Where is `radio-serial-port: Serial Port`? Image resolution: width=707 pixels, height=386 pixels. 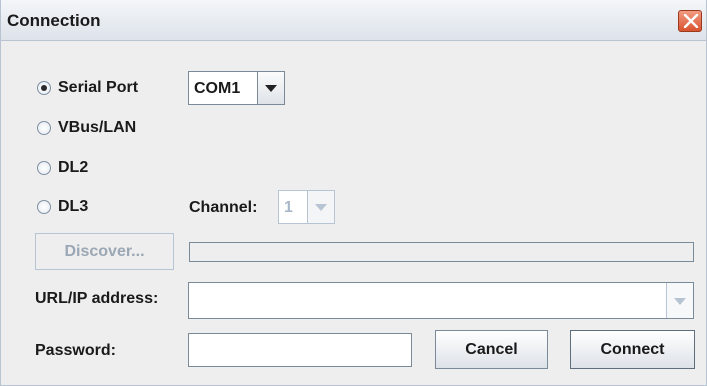
radio-serial-port: Serial Port is located at coordinates (87, 88).